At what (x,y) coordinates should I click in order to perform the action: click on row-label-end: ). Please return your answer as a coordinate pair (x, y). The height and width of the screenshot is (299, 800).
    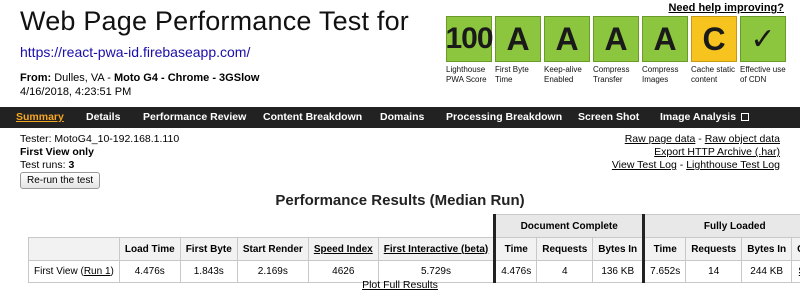
    Looking at the image, I should click on (112, 271).